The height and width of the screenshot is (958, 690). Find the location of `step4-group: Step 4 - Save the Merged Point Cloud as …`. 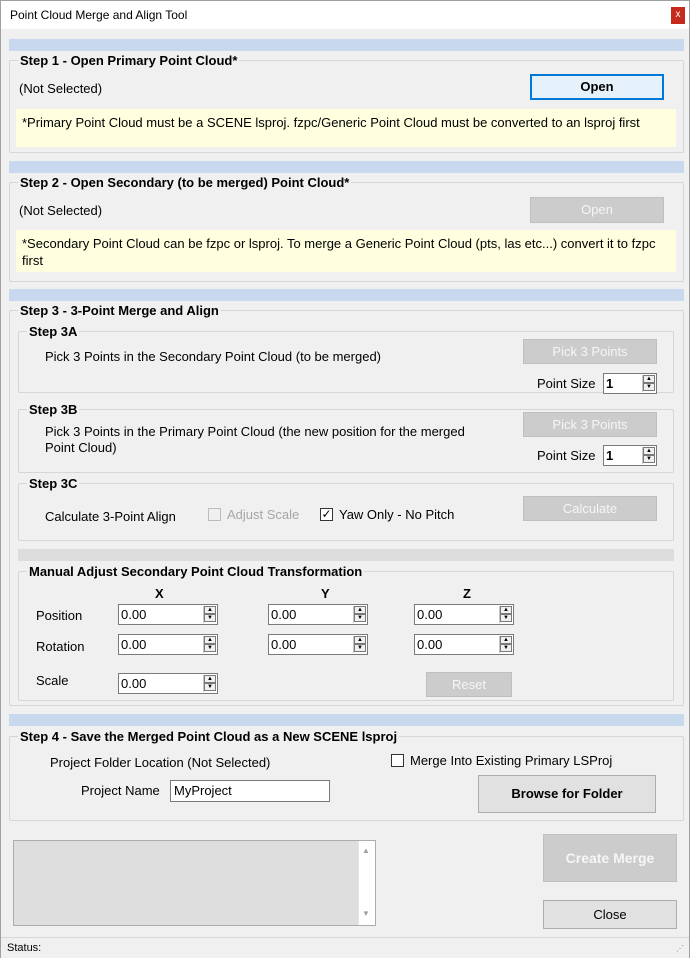

step4-group: Step 4 - Save the Merged Point Cloud as … is located at coordinates (346, 775).